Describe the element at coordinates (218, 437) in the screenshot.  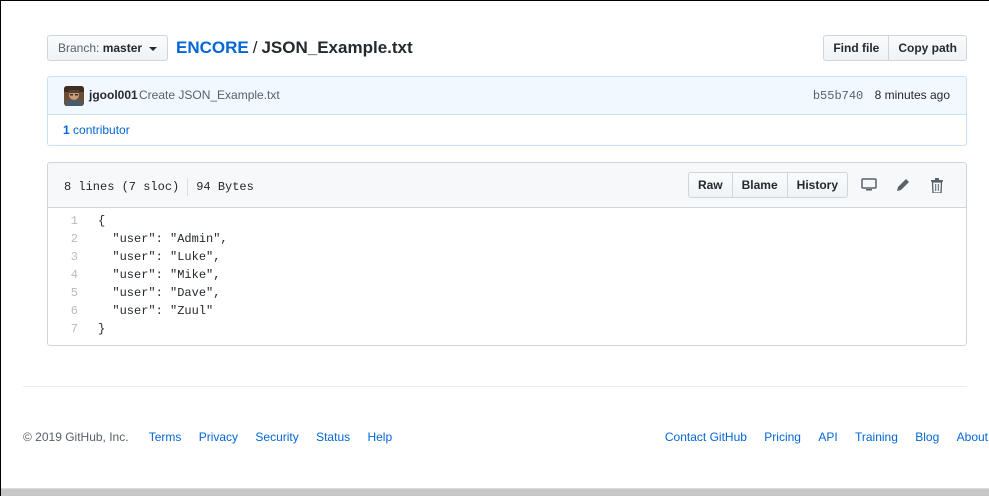
I see `footer-link-privacy: Privacy` at that location.